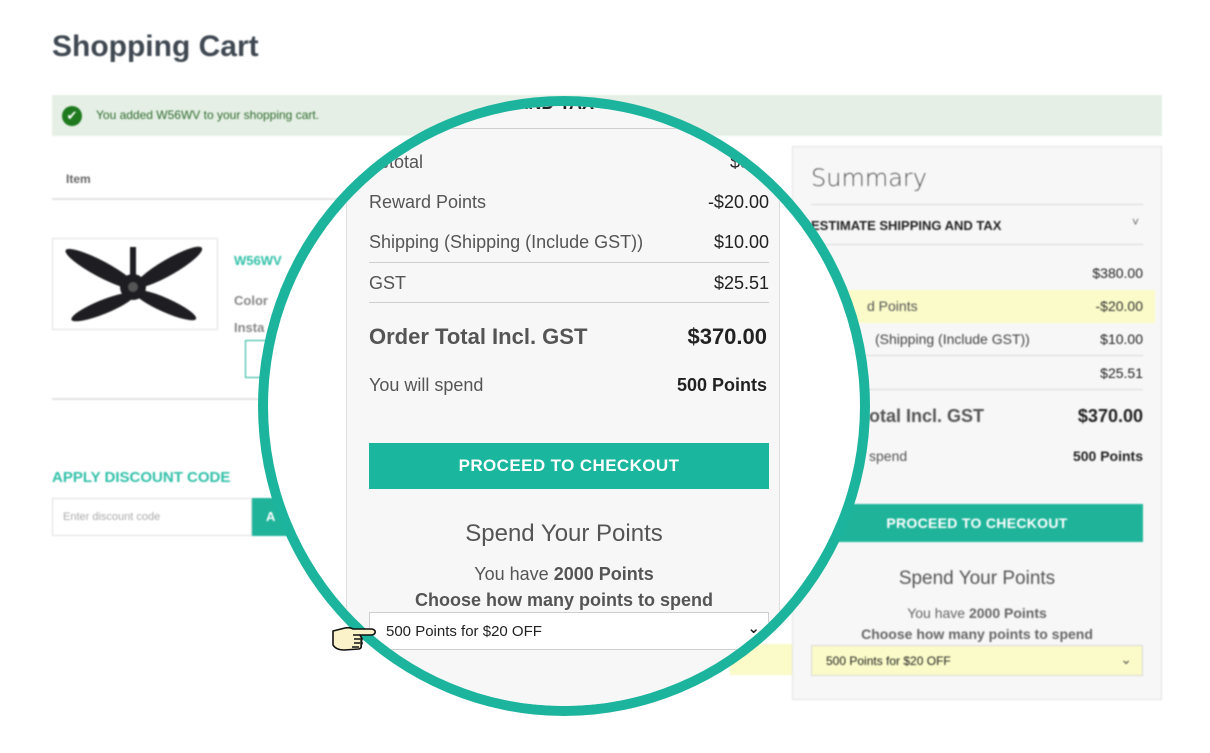 The image size is (1210, 753). What do you see at coordinates (141, 477) in the screenshot?
I see `discount-title: APPLY DISCOUNT CODE` at bounding box center [141, 477].